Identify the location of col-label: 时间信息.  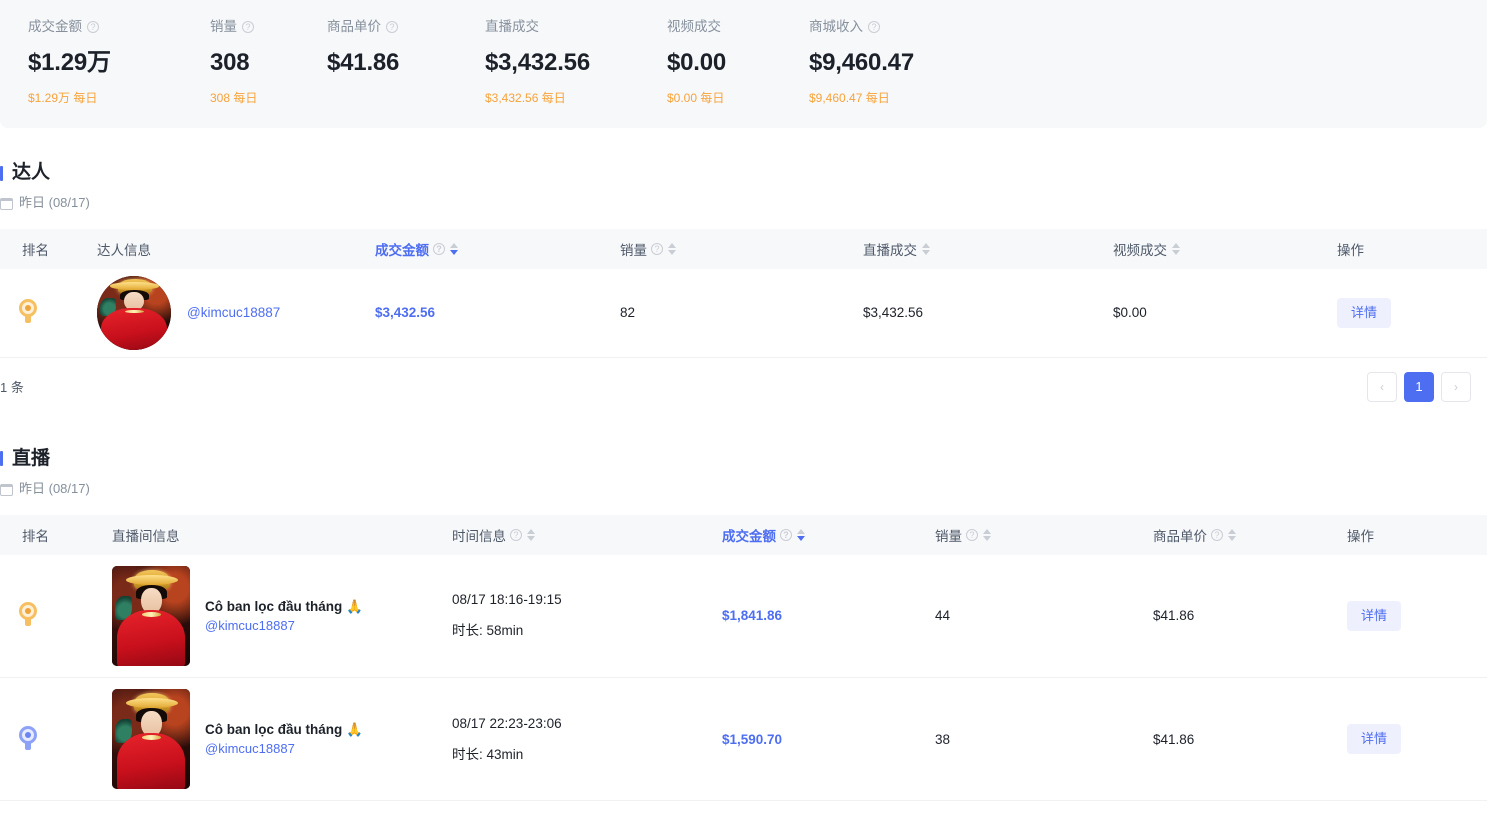
(479, 536).